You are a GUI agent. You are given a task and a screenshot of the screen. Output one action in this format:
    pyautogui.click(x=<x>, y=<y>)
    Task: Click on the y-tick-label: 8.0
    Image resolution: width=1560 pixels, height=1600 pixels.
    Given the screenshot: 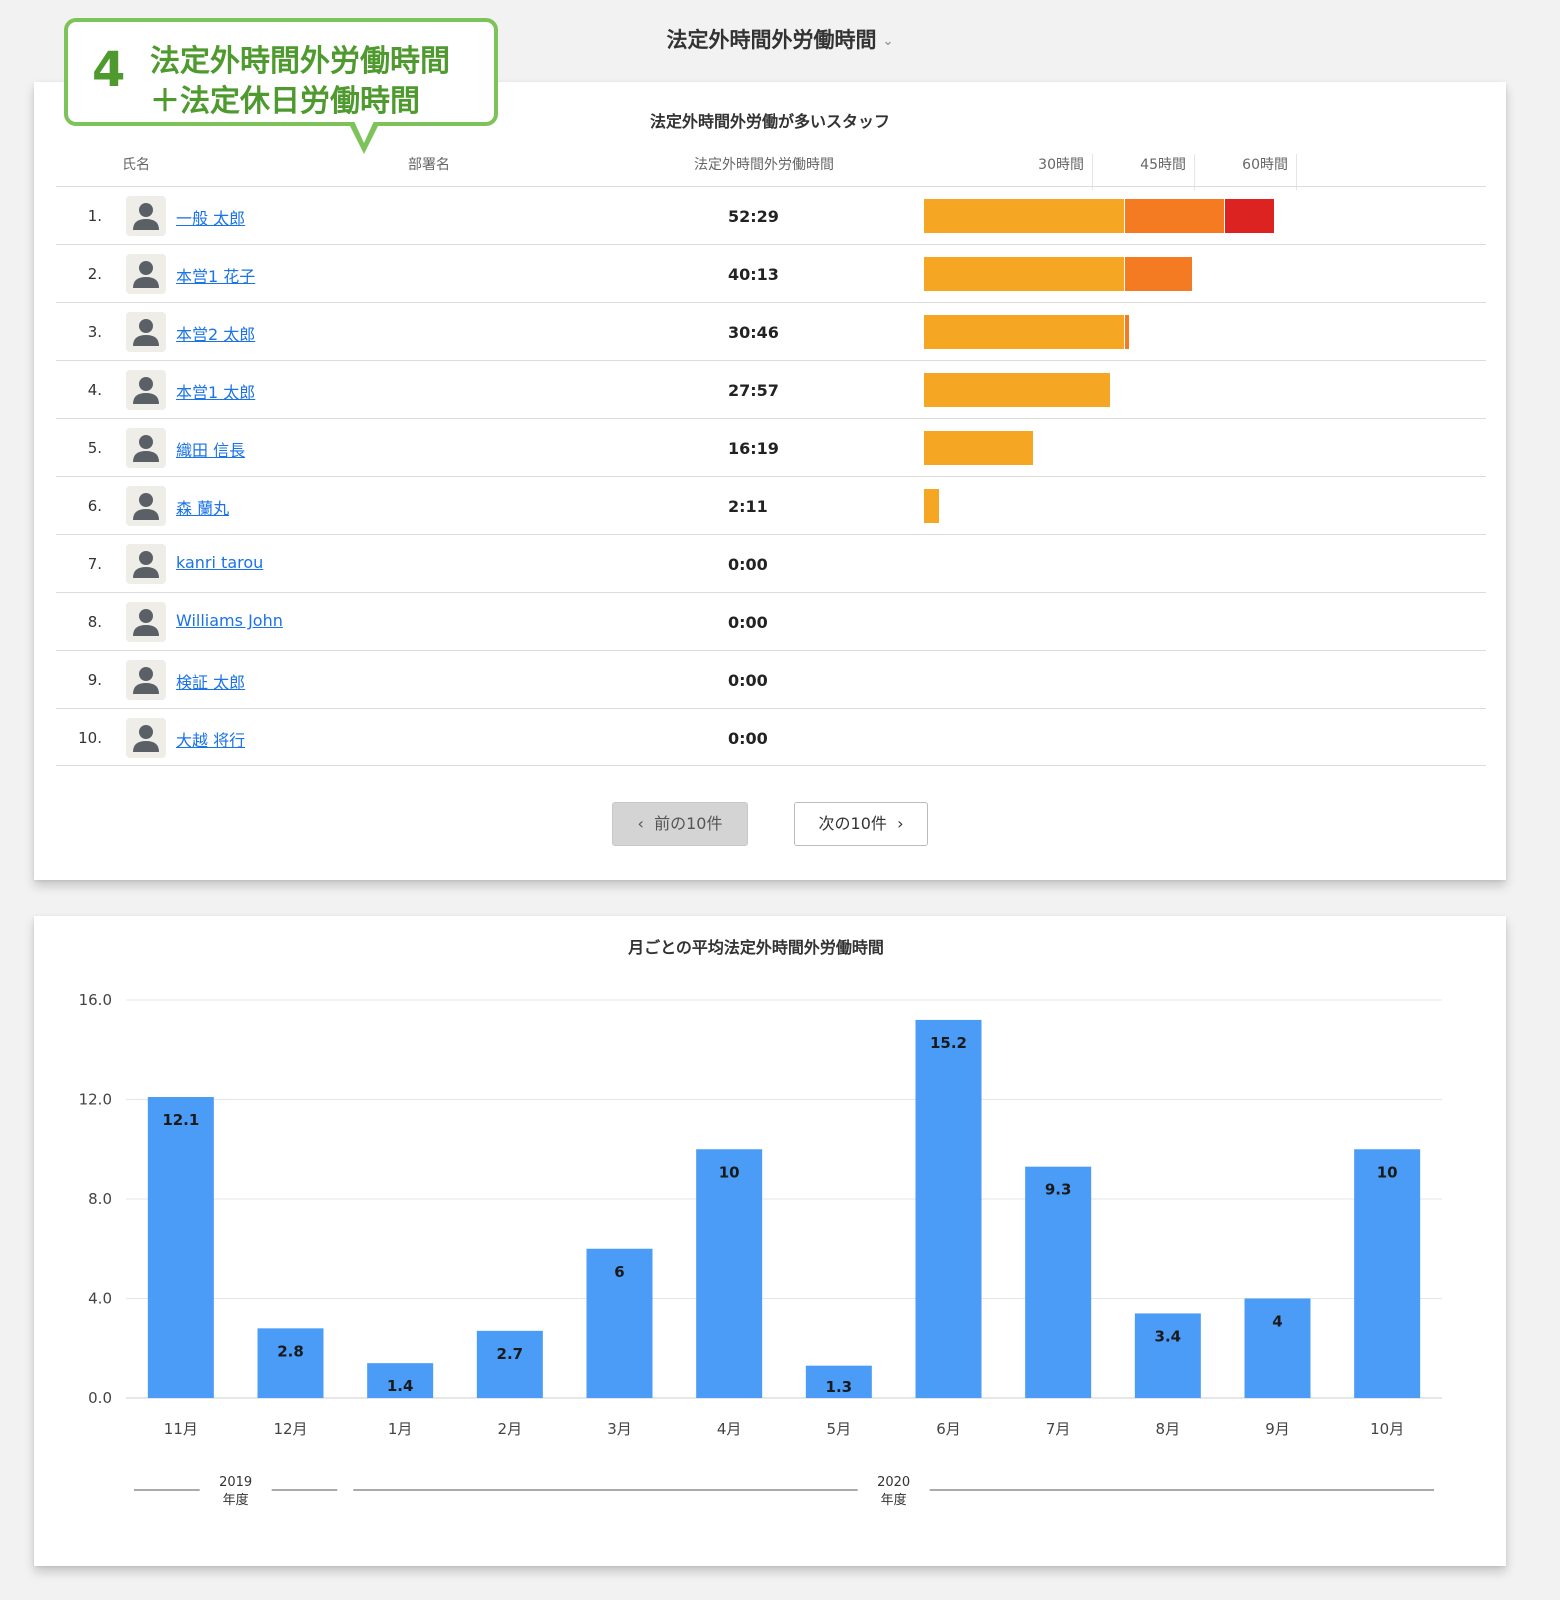 What is the action you would take?
    pyautogui.click(x=100, y=1199)
    